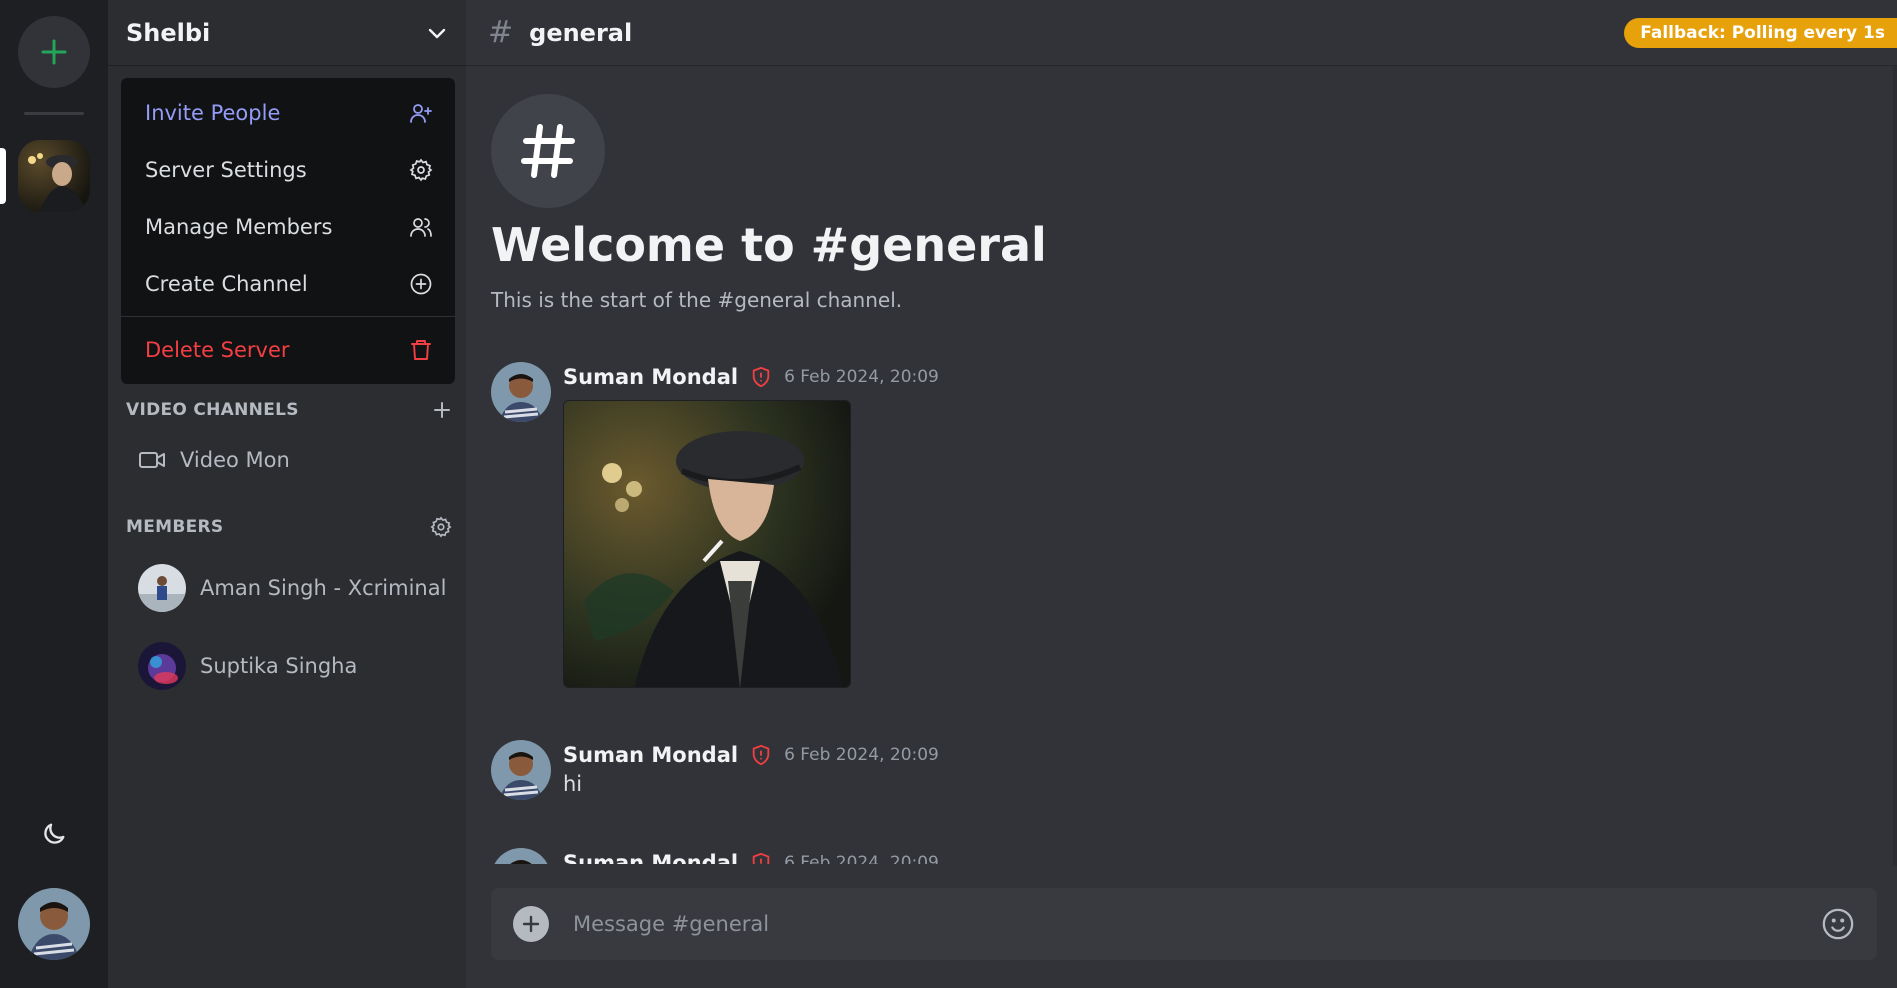 Image resolution: width=1897 pixels, height=988 pixels. I want to click on chevron-down-icon, so click(437, 33).